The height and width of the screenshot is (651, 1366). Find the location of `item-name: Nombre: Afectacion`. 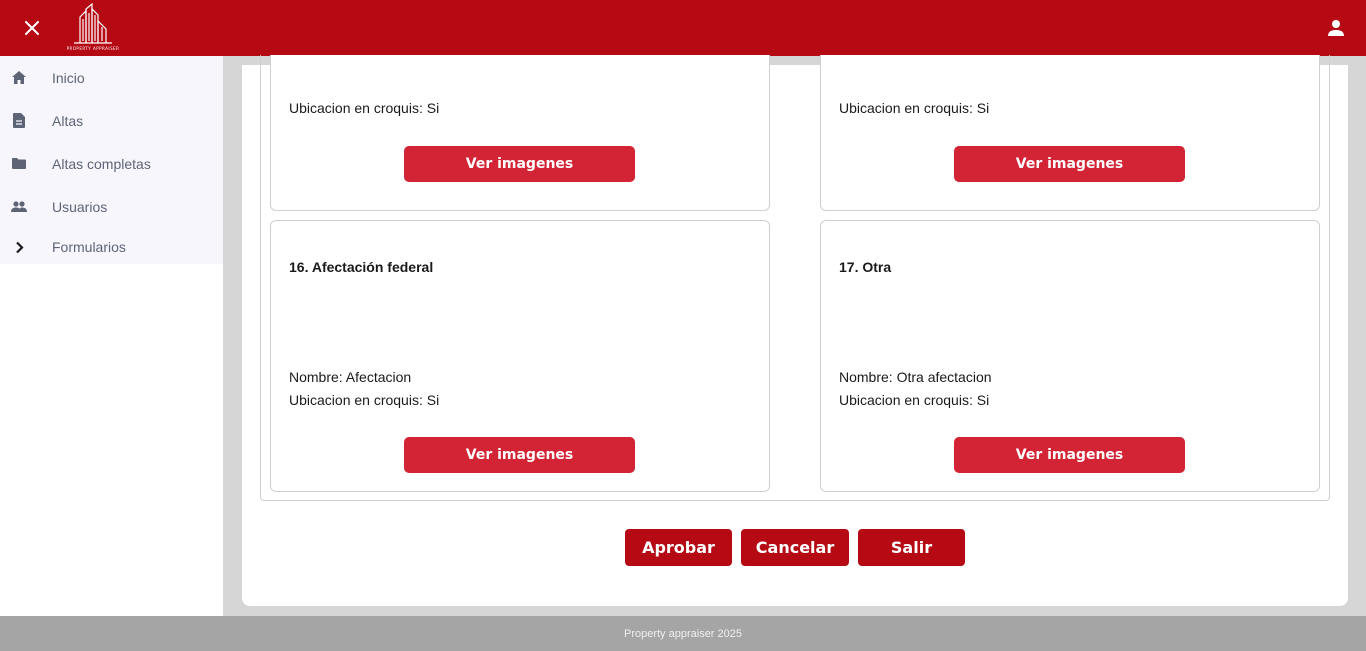

item-name: Nombre: Afectacion is located at coordinates (350, 377).